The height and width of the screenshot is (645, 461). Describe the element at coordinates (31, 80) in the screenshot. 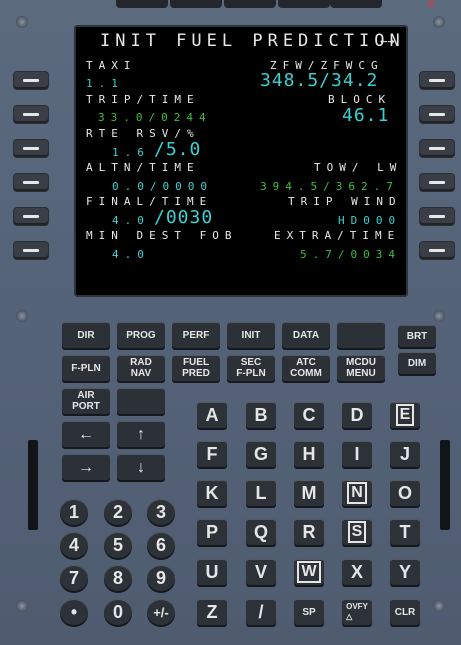

I see `lsk-1l` at that location.